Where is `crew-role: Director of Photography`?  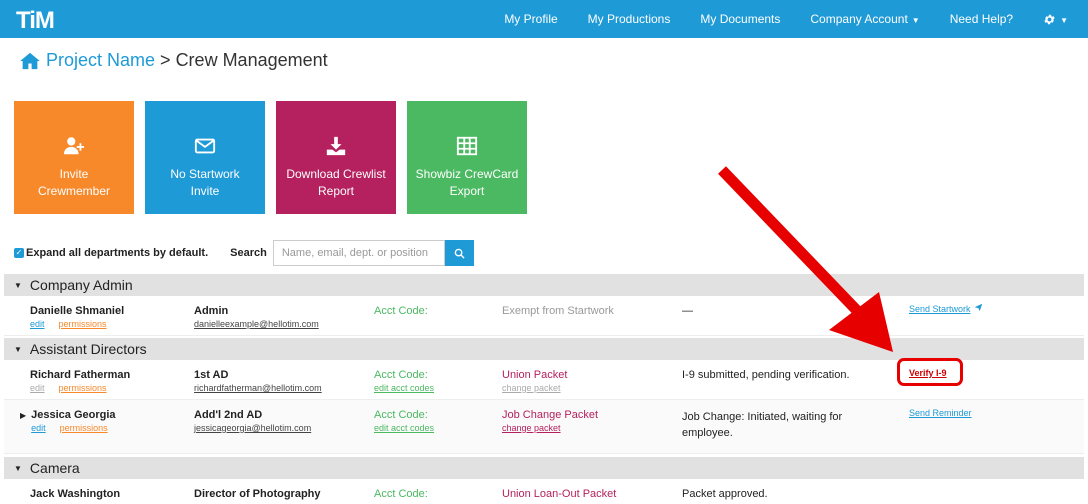 crew-role: Director of Photography is located at coordinates (257, 494).